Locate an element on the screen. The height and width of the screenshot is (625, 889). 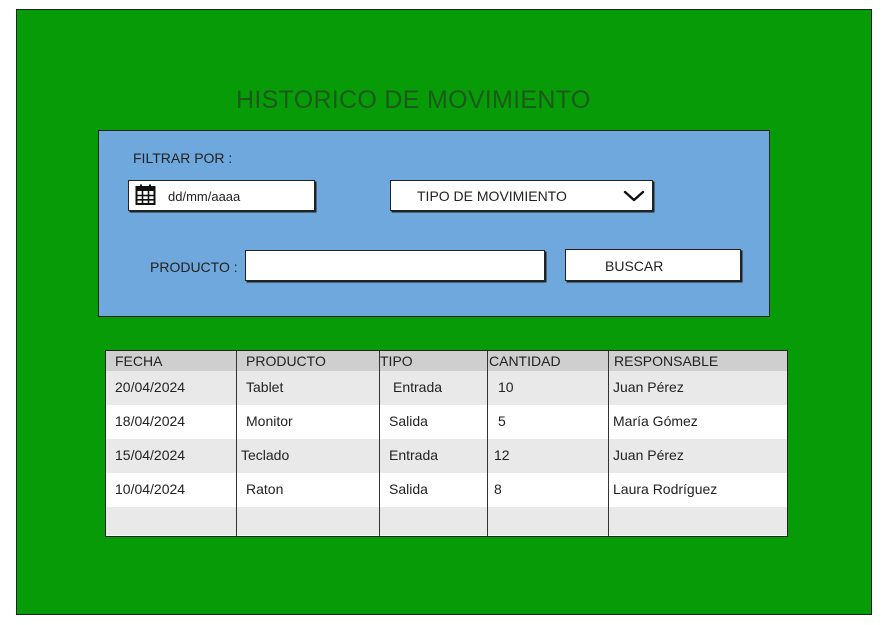
movement-type-select: TIPO DE MOVIMIENTO is located at coordinates (521, 195).